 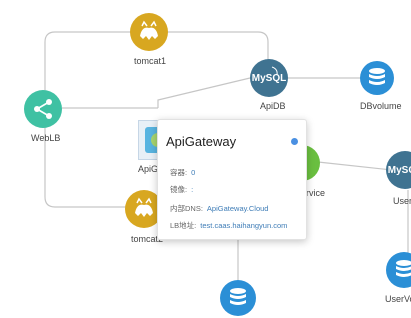 What do you see at coordinates (381, 106) in the screenshot?
I see `dbvolume-label: DBvolume` at bounding box center [381, 106].